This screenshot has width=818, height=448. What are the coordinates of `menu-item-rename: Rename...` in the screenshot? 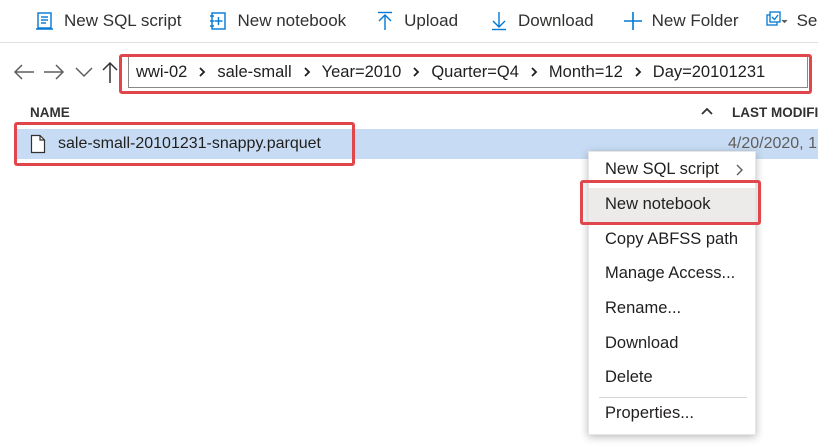 It's located at (672, 309).